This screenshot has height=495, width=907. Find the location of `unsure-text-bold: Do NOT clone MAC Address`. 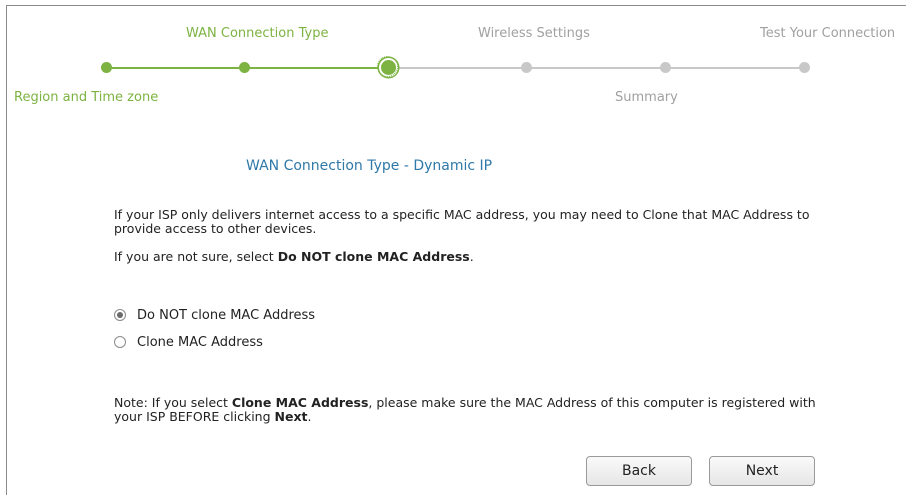

unsure-text-bold: Do NOT clone MAC Address is located at coordinates (373, 256).